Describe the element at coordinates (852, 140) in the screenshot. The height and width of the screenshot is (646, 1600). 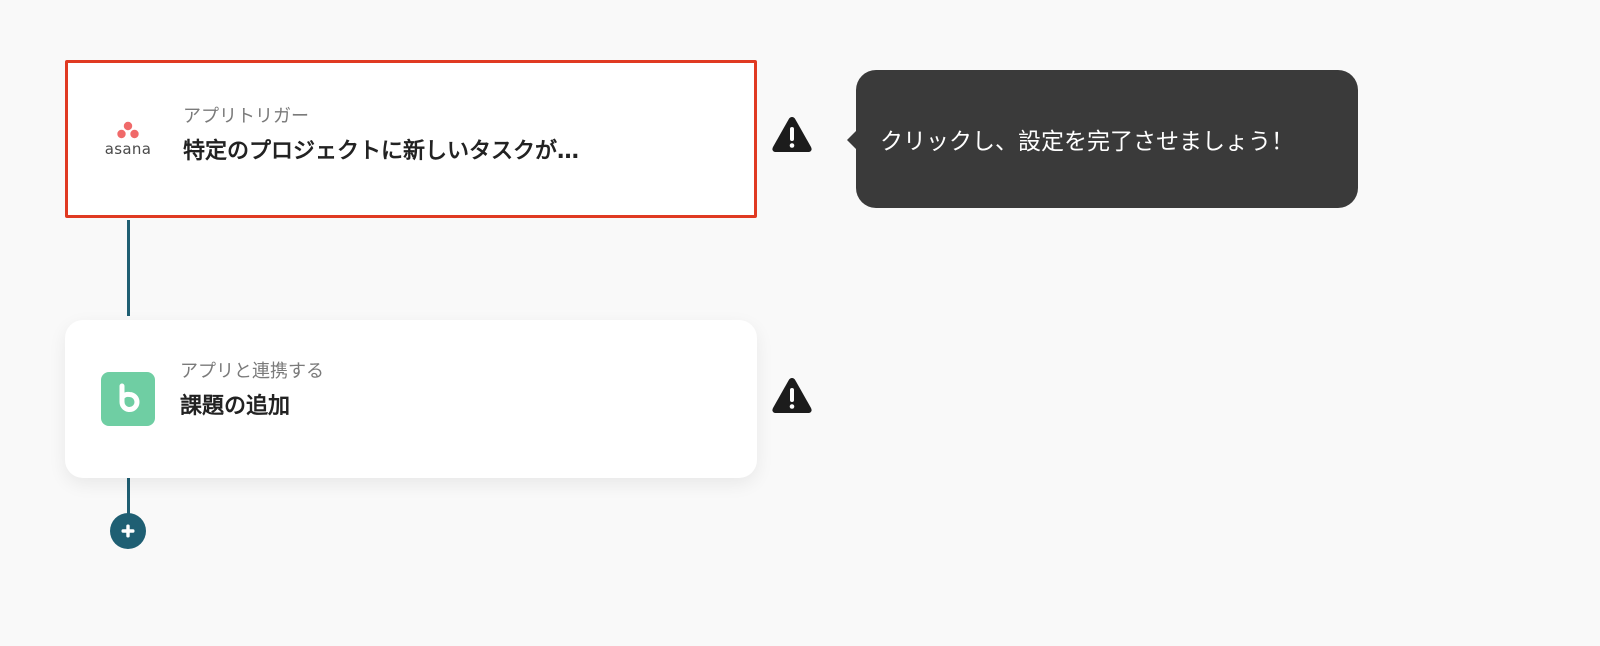
I see `tooltip-arrow` at that location.